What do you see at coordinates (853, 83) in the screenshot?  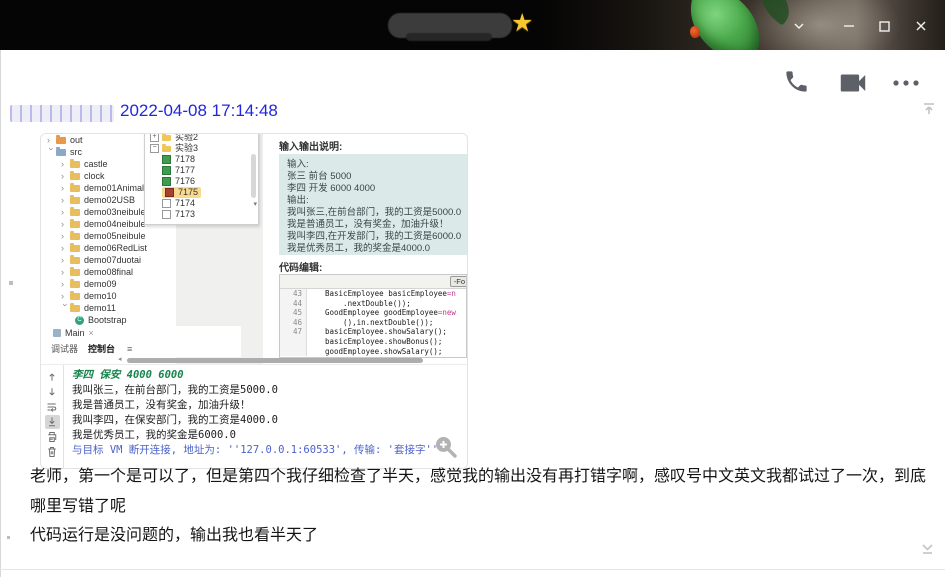 I see `video-call-icon` at bounding box center [853, 83].